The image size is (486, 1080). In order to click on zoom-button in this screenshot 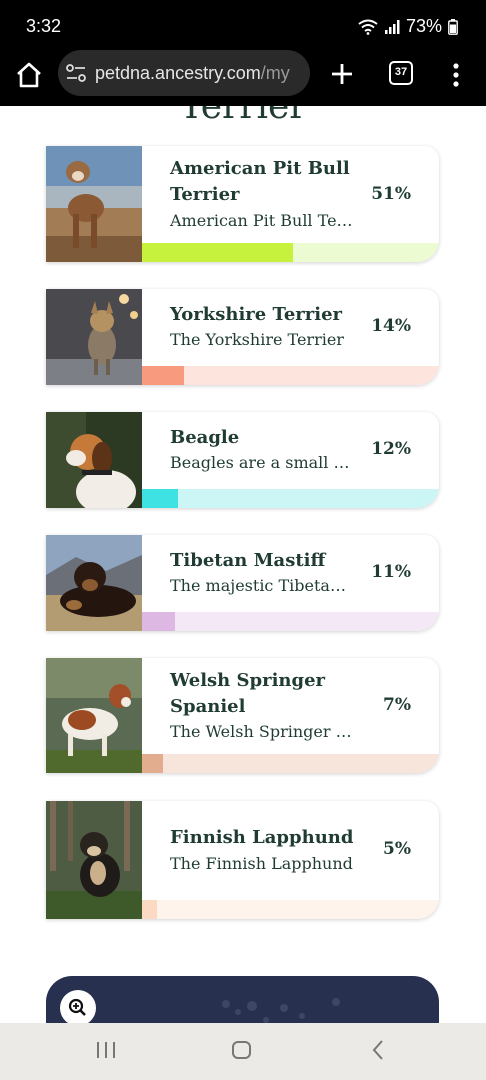, I will do `click(78, 1006)`.